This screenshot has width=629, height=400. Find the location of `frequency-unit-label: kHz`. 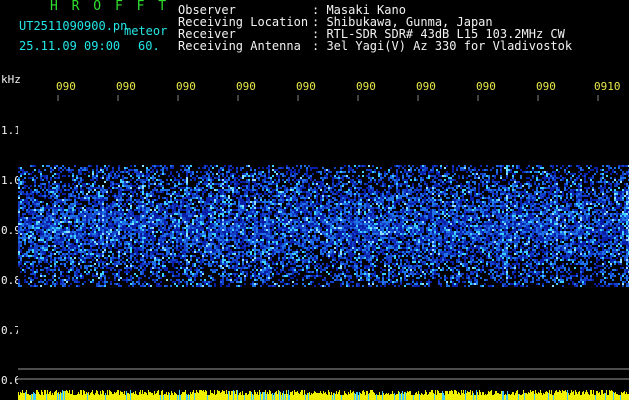

frequency-unit-label: kHz is located at coordinates (11, 79).